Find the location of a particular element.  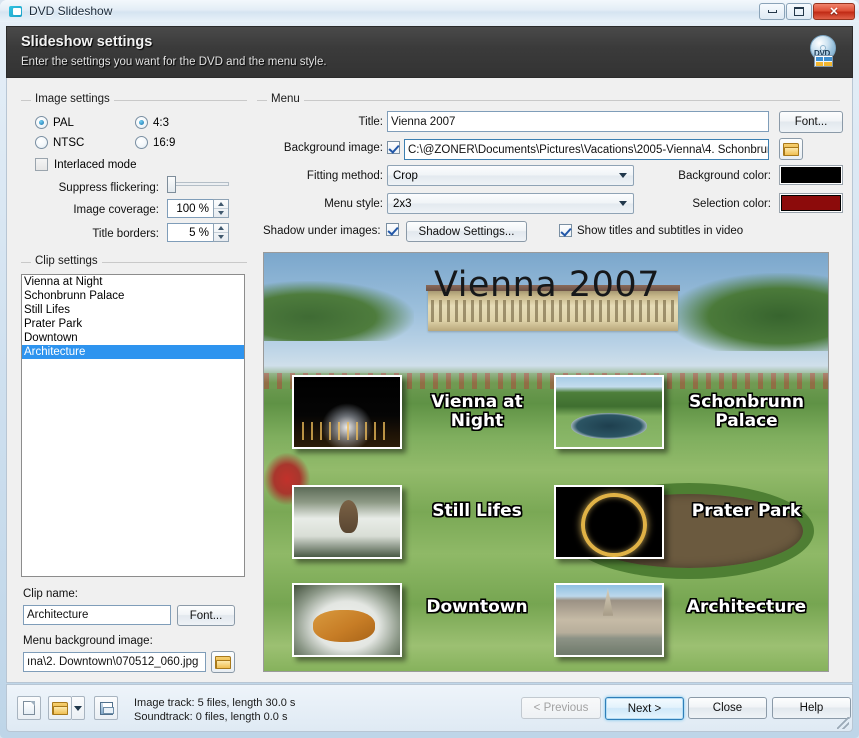

window-controls: ✕ is located at coordinates (807, 11).